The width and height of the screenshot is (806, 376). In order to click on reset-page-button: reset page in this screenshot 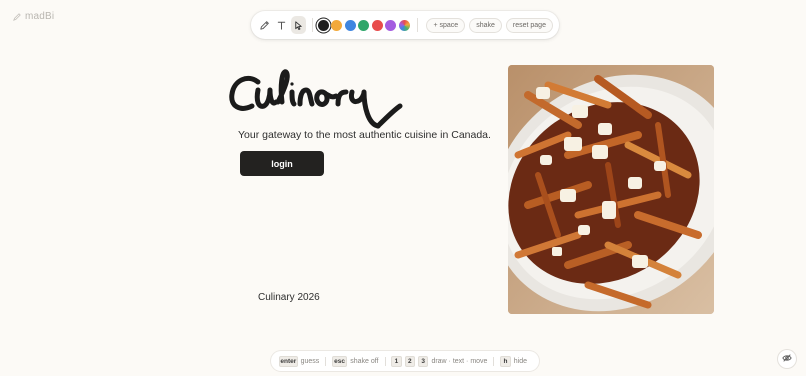, I will do `click(529, 25)`.